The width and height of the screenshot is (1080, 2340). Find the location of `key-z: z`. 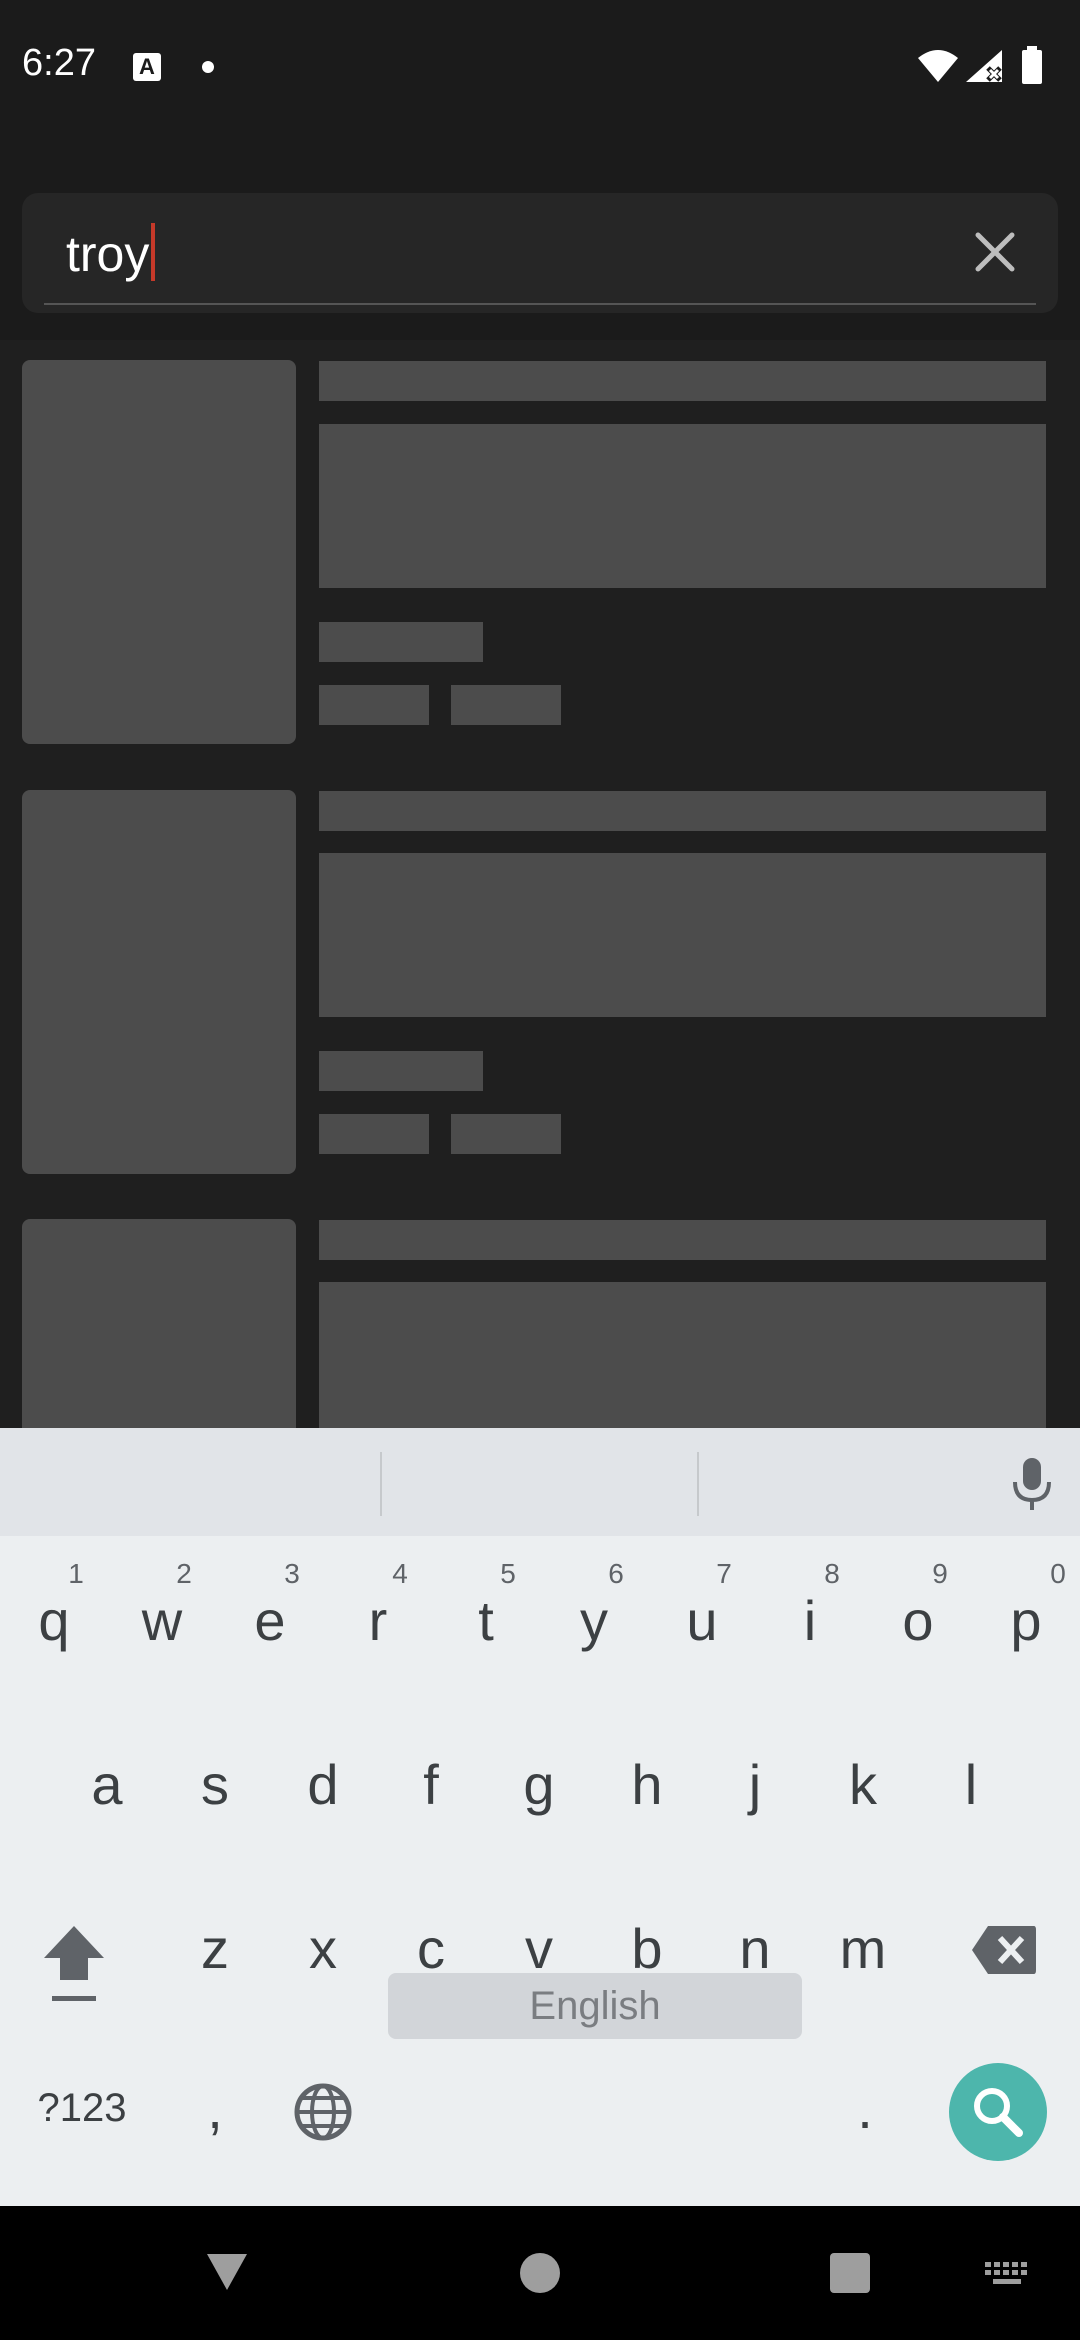

key-z: z is located at coordinates (215, 1948).